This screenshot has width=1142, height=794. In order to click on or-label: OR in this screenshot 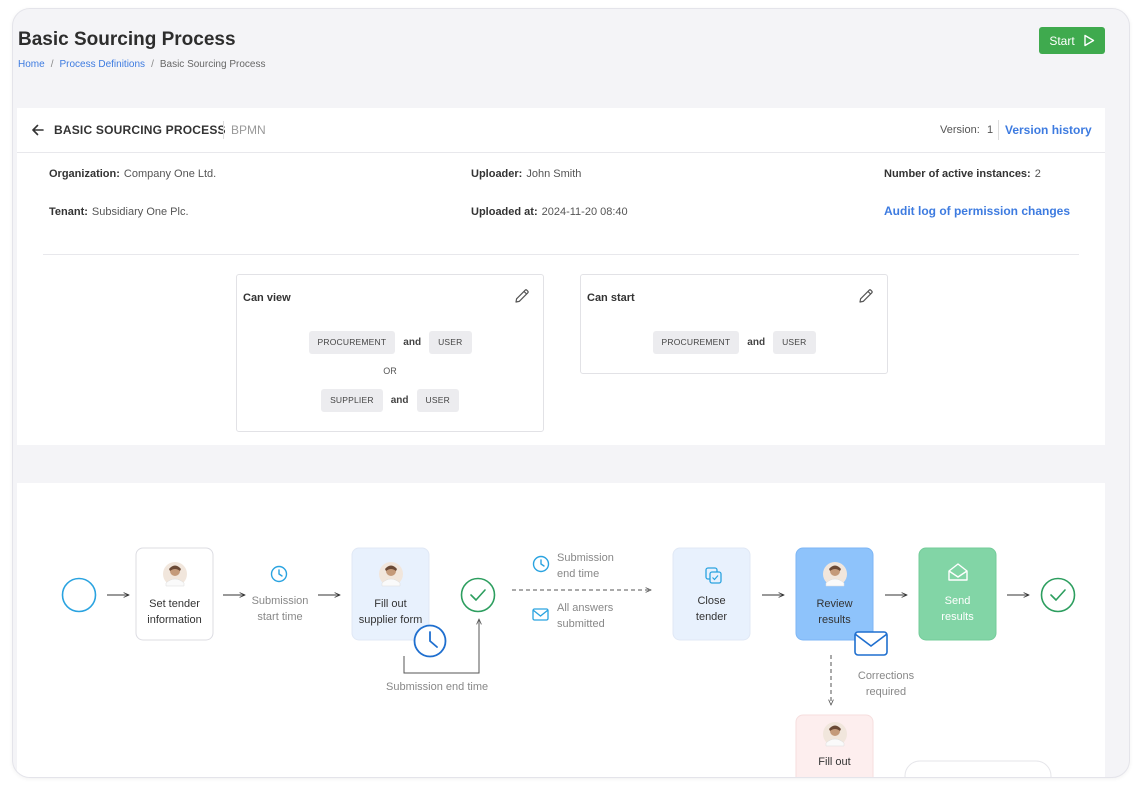, I will do `click(390, 371)`.